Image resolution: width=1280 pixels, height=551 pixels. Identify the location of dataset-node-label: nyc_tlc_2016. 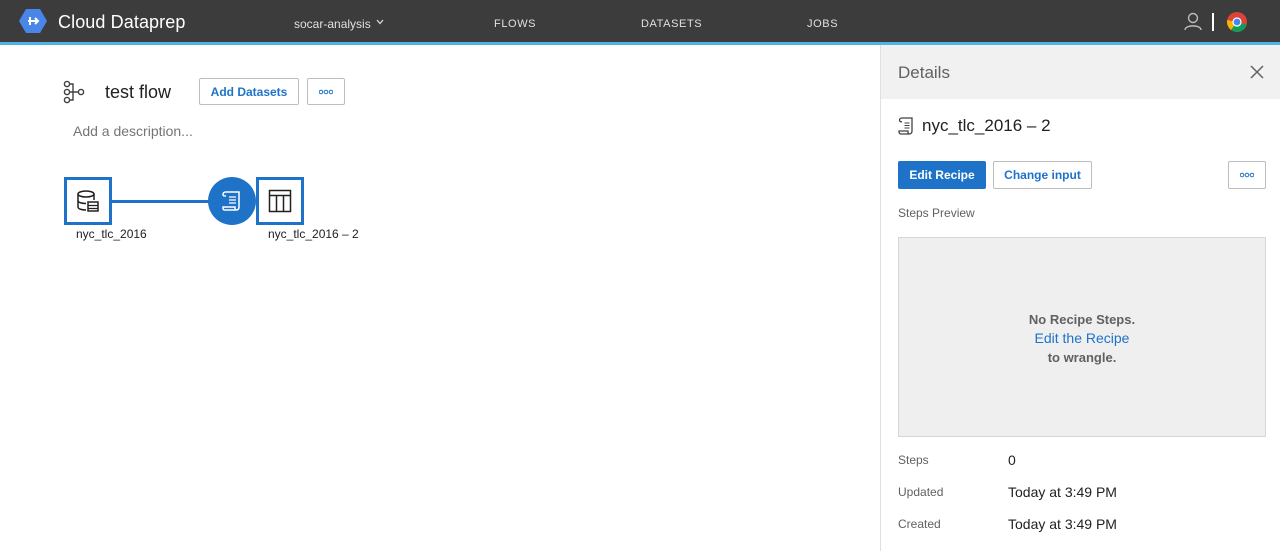
(111, 234).